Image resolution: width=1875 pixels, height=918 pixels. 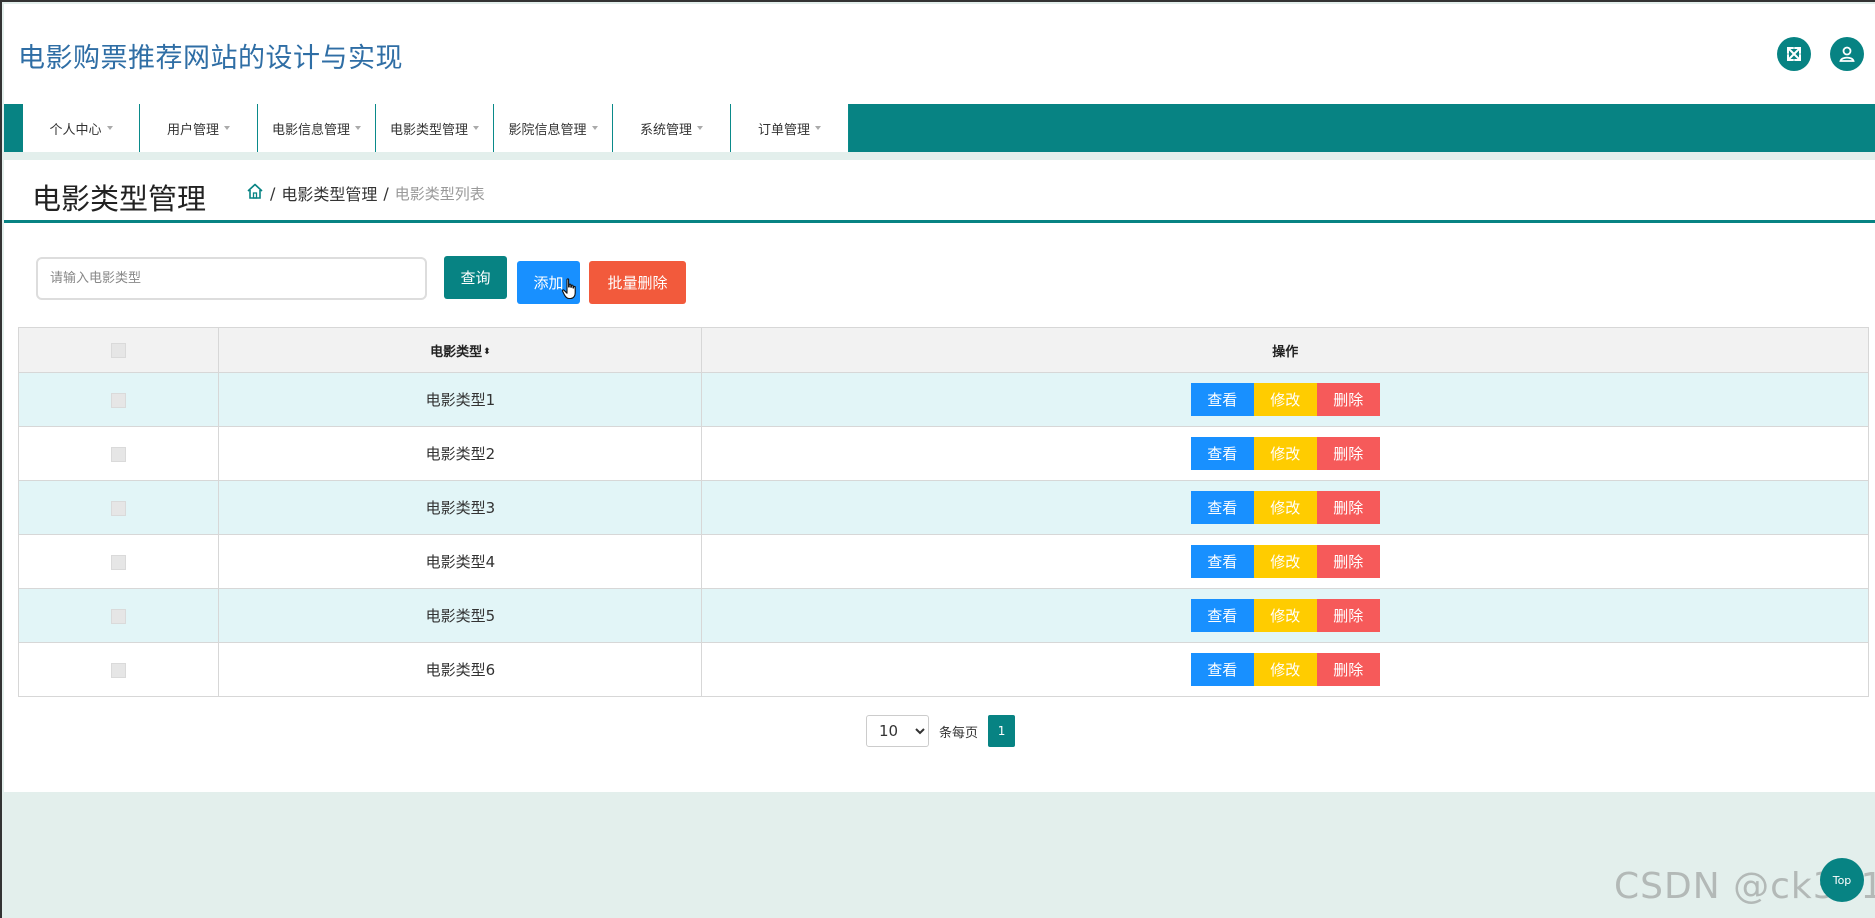 I want to click on table-row: 电影类型5 查看 修改 删除, so click(x=943, y=615).